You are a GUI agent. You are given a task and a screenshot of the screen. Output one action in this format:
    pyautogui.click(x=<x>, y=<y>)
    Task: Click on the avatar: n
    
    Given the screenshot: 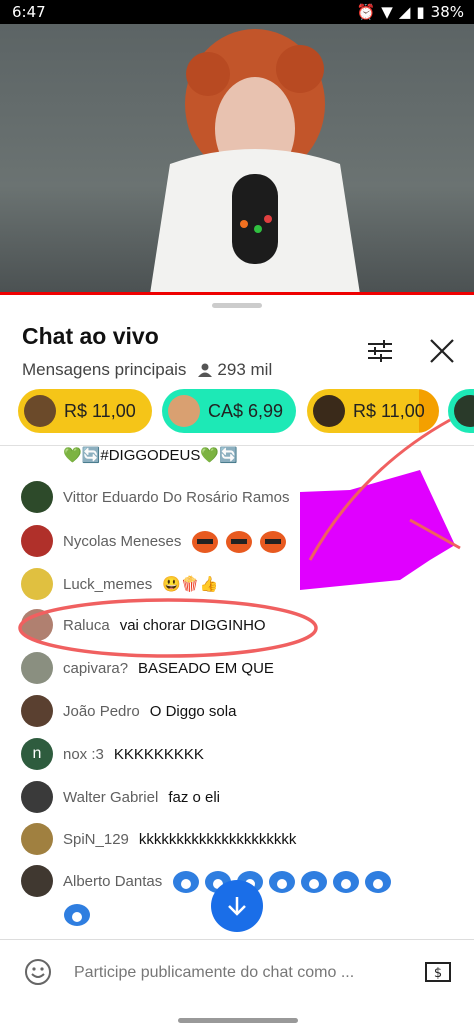 What is the action you would take?
    pyautogui.click(x=37, y=754)
    